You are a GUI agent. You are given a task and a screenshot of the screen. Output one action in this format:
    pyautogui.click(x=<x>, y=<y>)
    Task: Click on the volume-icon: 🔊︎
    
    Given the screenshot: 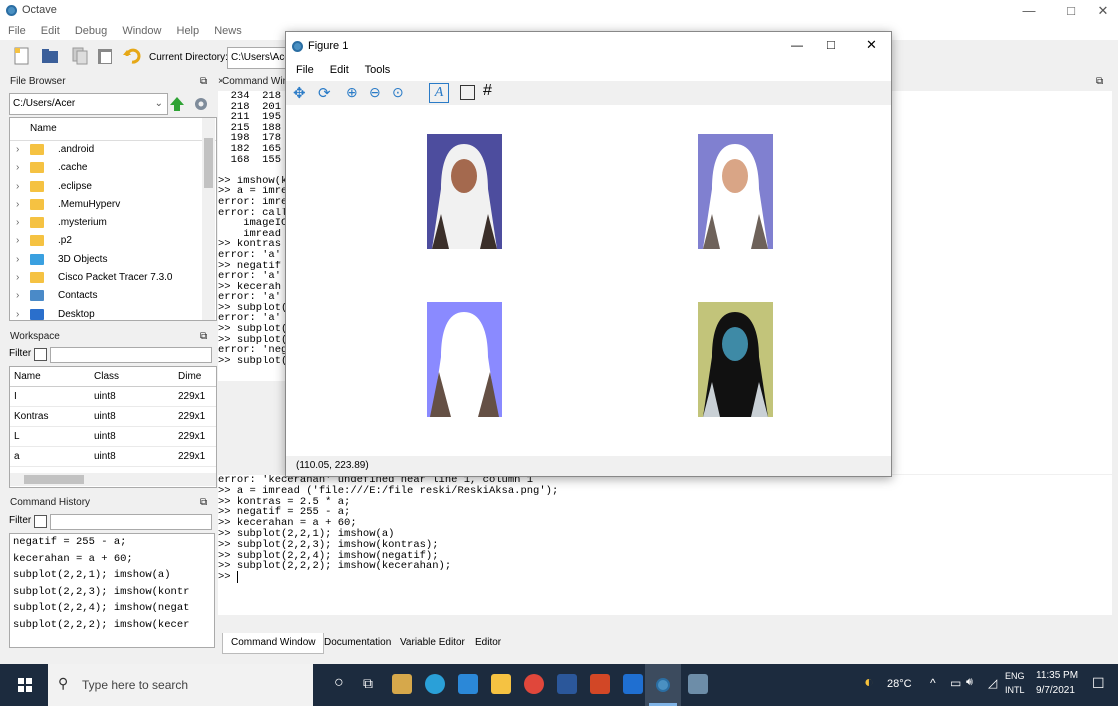 What is the action you would take?
    pyautogui.click(x=969, y=682)
    